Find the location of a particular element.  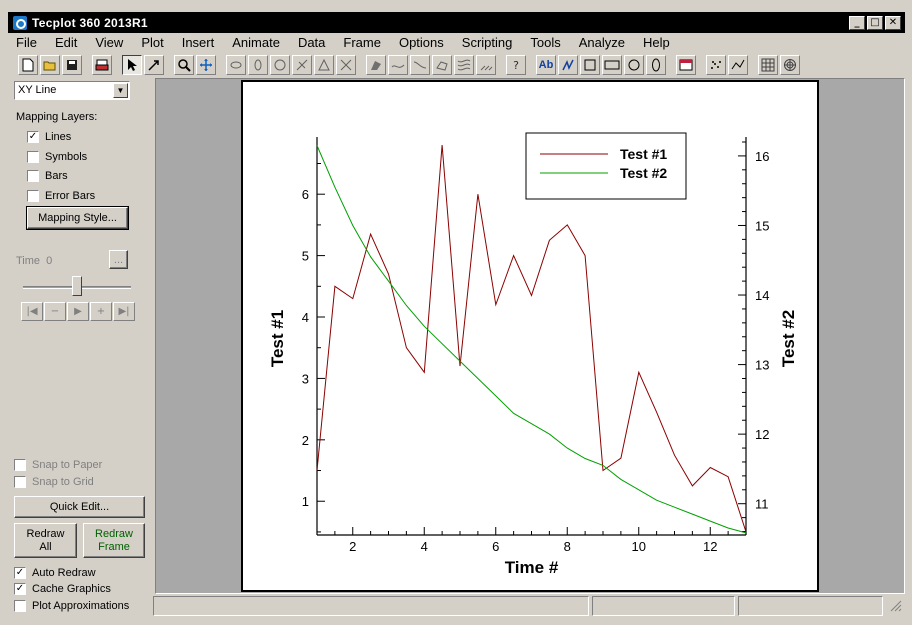

menu-scripting: Scripting is located at coordinates (487, 42).